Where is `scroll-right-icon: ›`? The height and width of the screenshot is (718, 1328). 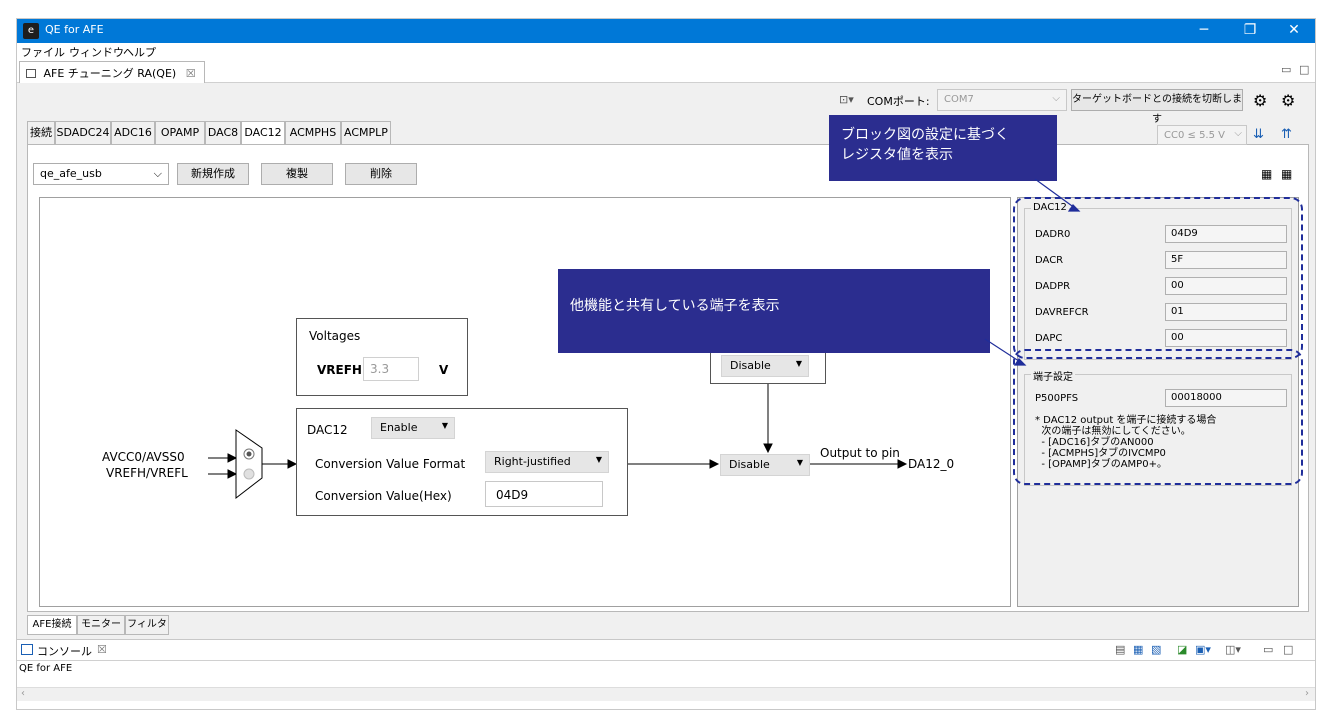
scroll-right-icon: › is located at coordinates (1307, 693).